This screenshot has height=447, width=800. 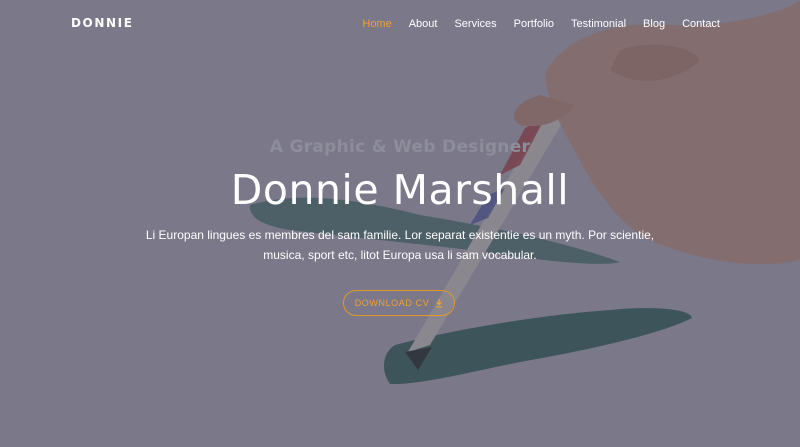 I want to click on nav-item-about: About, so click(x=423, y=24).